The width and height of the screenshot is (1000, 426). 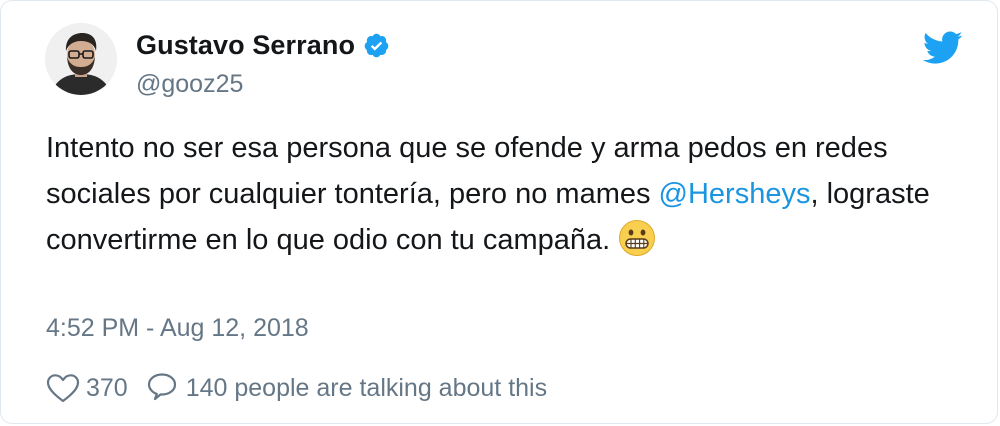 I want to click on like-button: 370, so click(x=87, y=388).